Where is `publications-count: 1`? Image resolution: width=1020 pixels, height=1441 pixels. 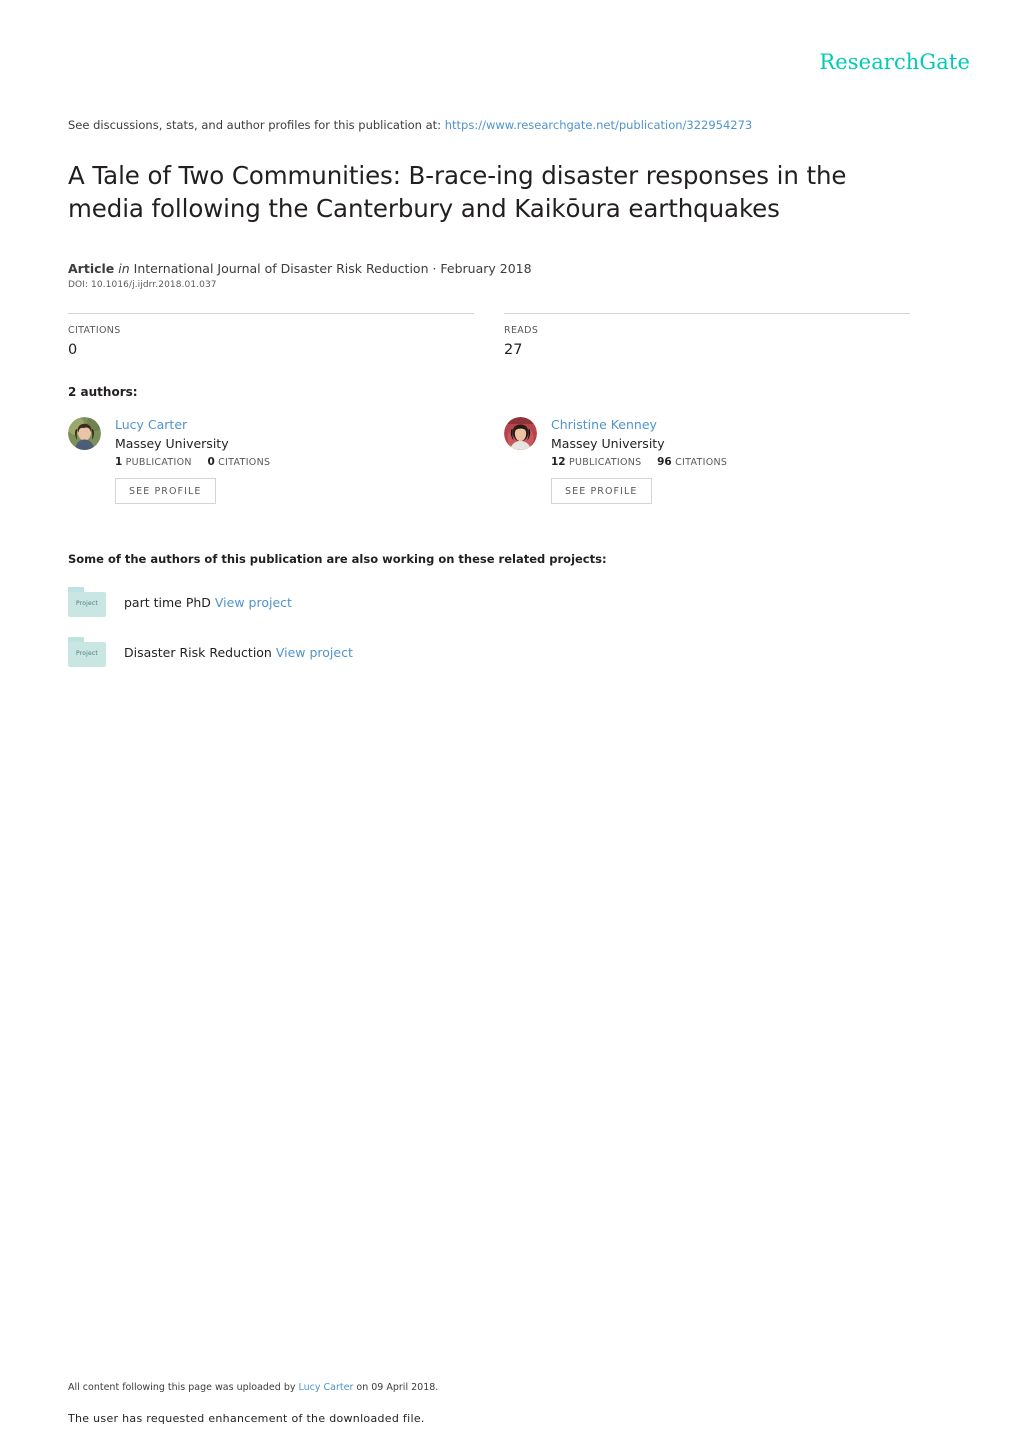 publications-count: 1 is located at coordinates (119, 462).